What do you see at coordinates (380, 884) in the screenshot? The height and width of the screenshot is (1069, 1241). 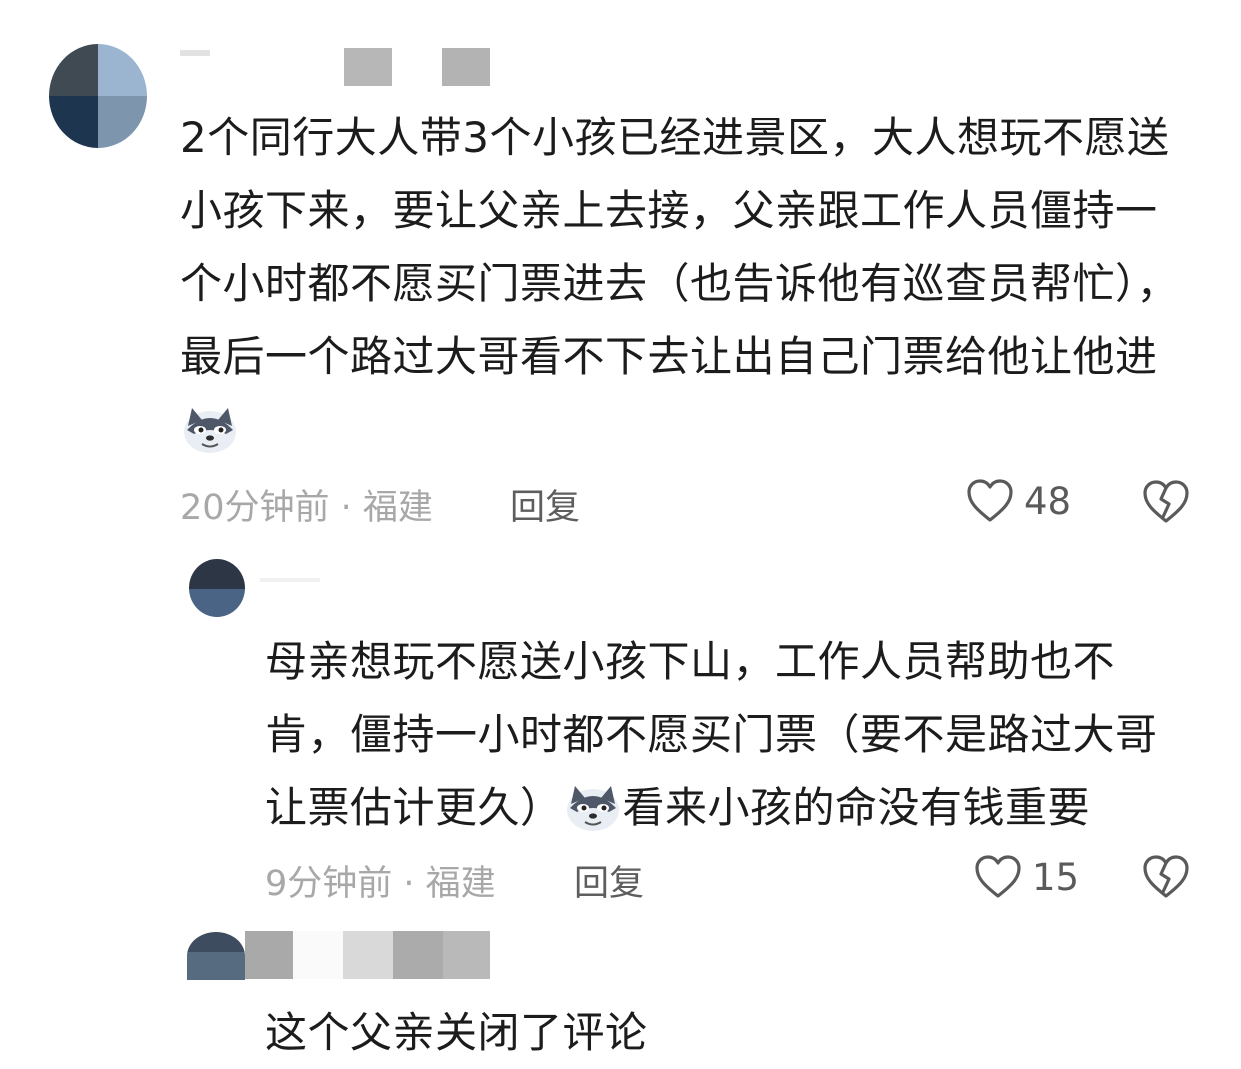 I see `comment-time-location: 9分钟前 · 福建` at bounding box center [380, 884].